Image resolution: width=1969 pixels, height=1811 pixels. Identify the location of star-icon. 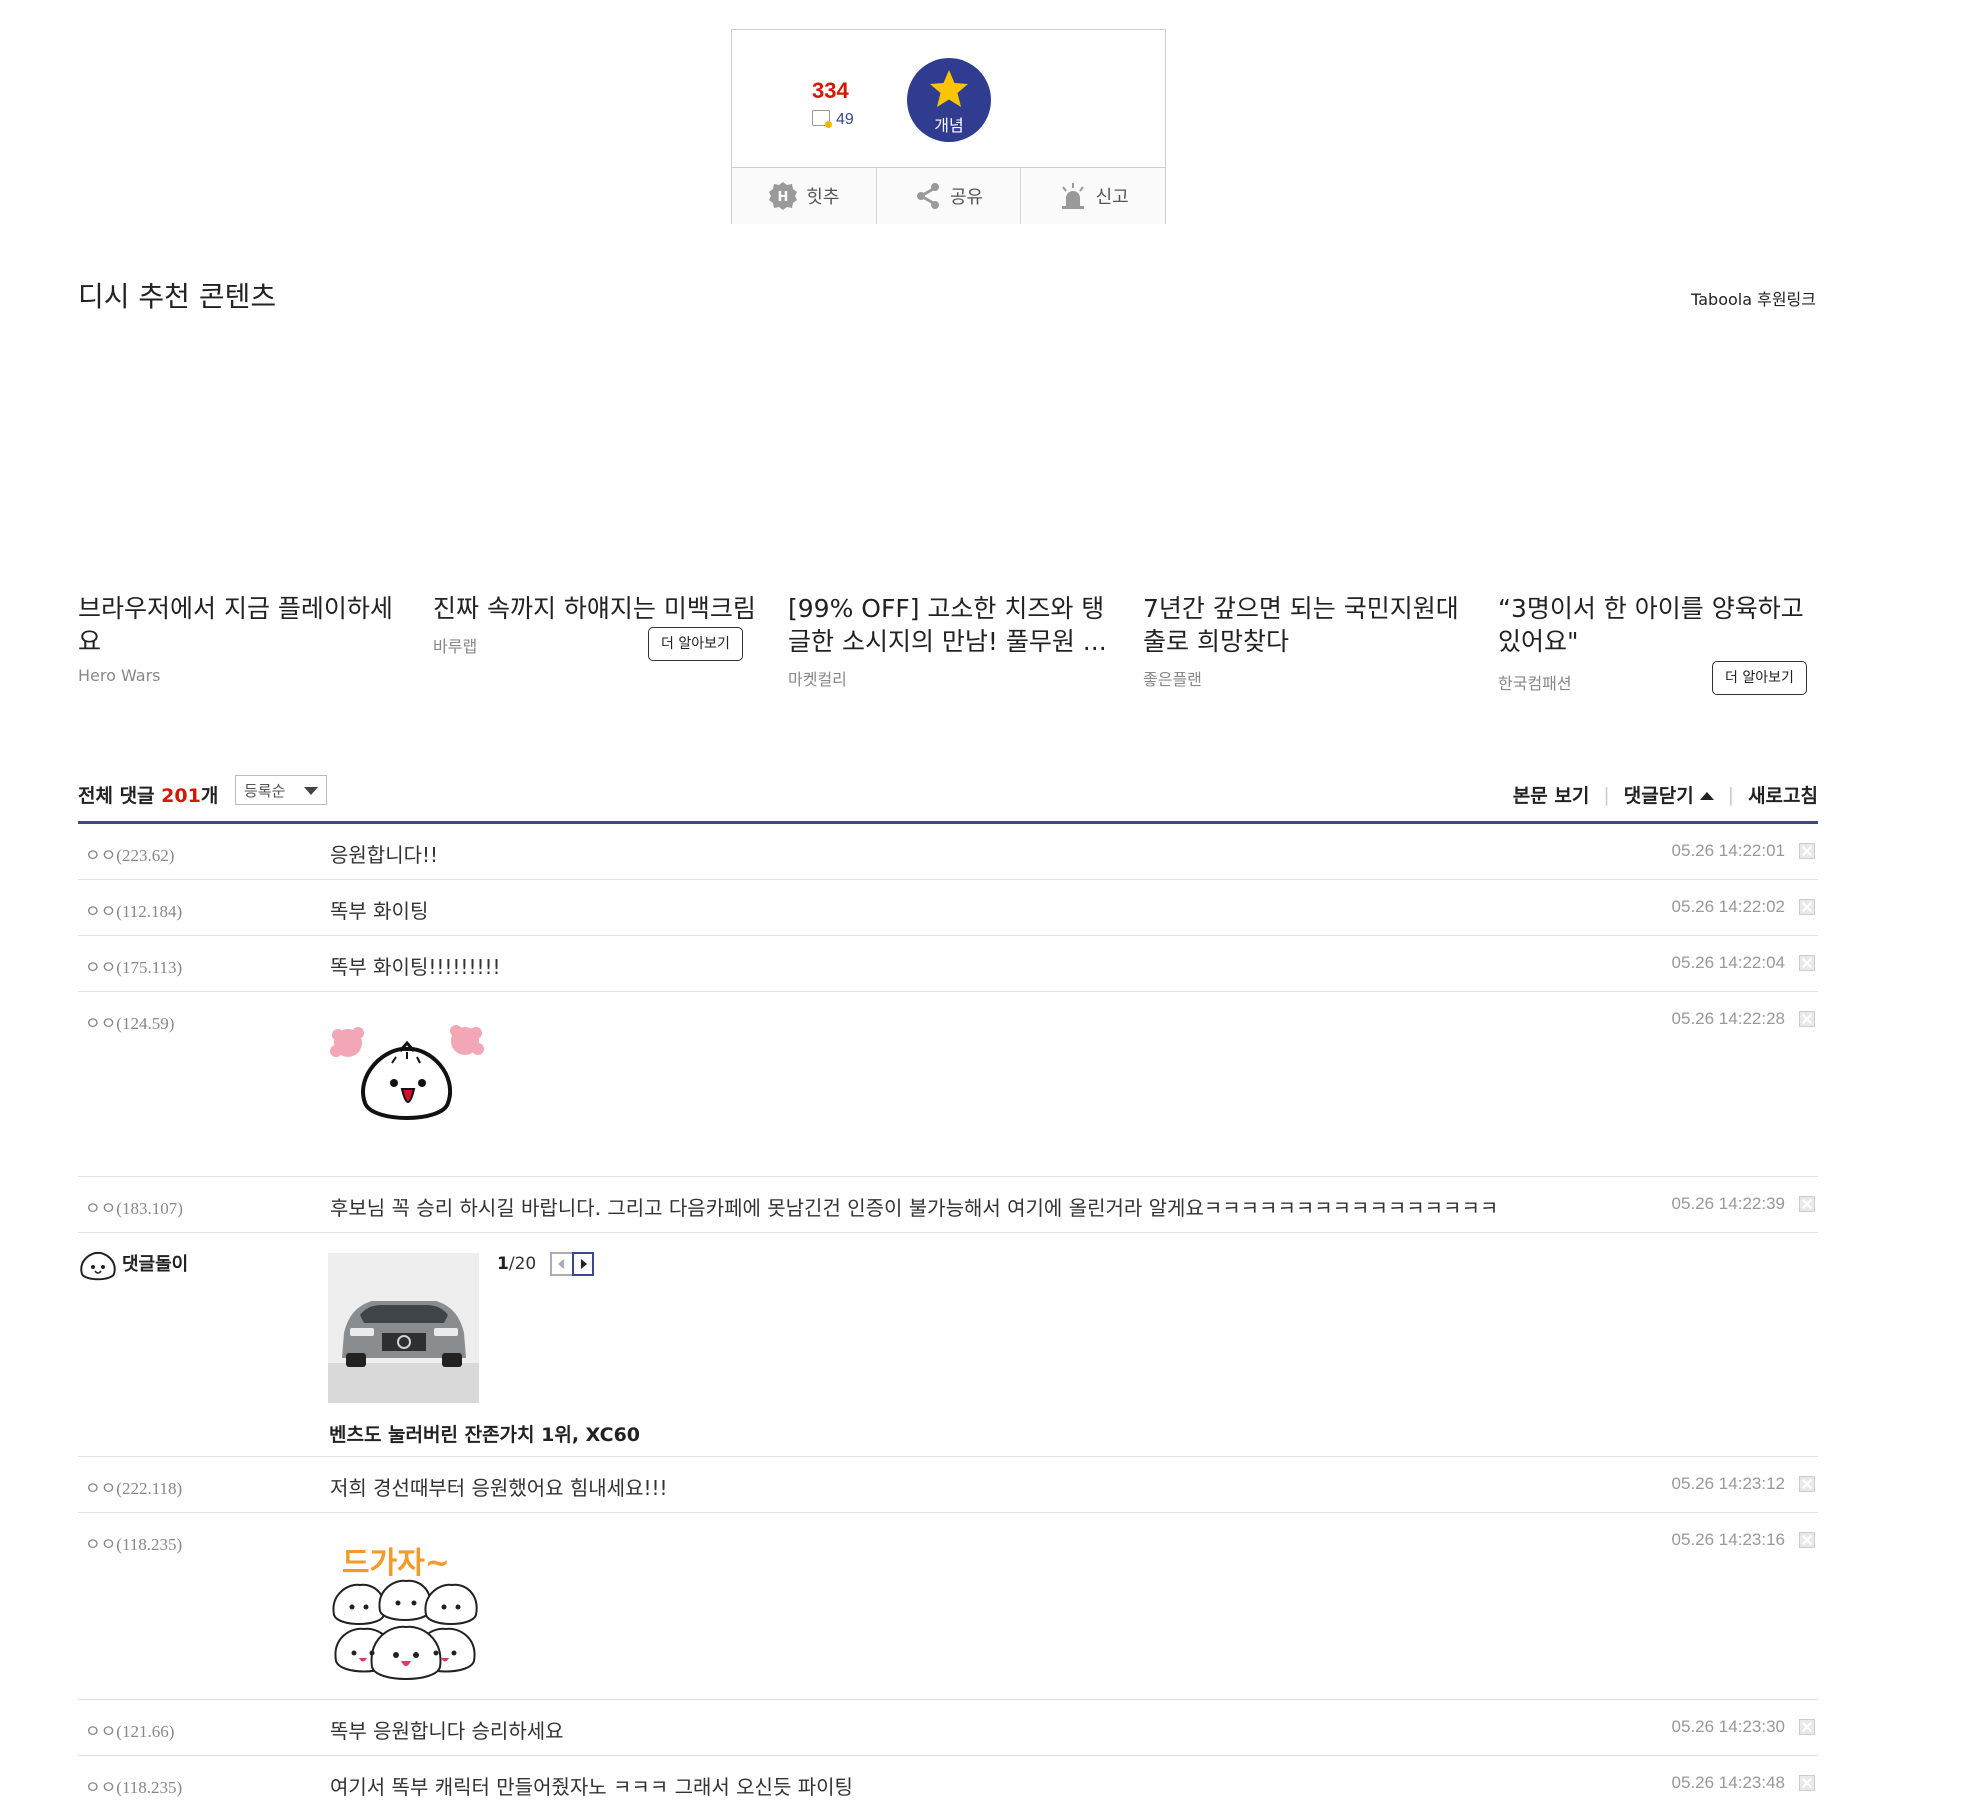
(949, 88).